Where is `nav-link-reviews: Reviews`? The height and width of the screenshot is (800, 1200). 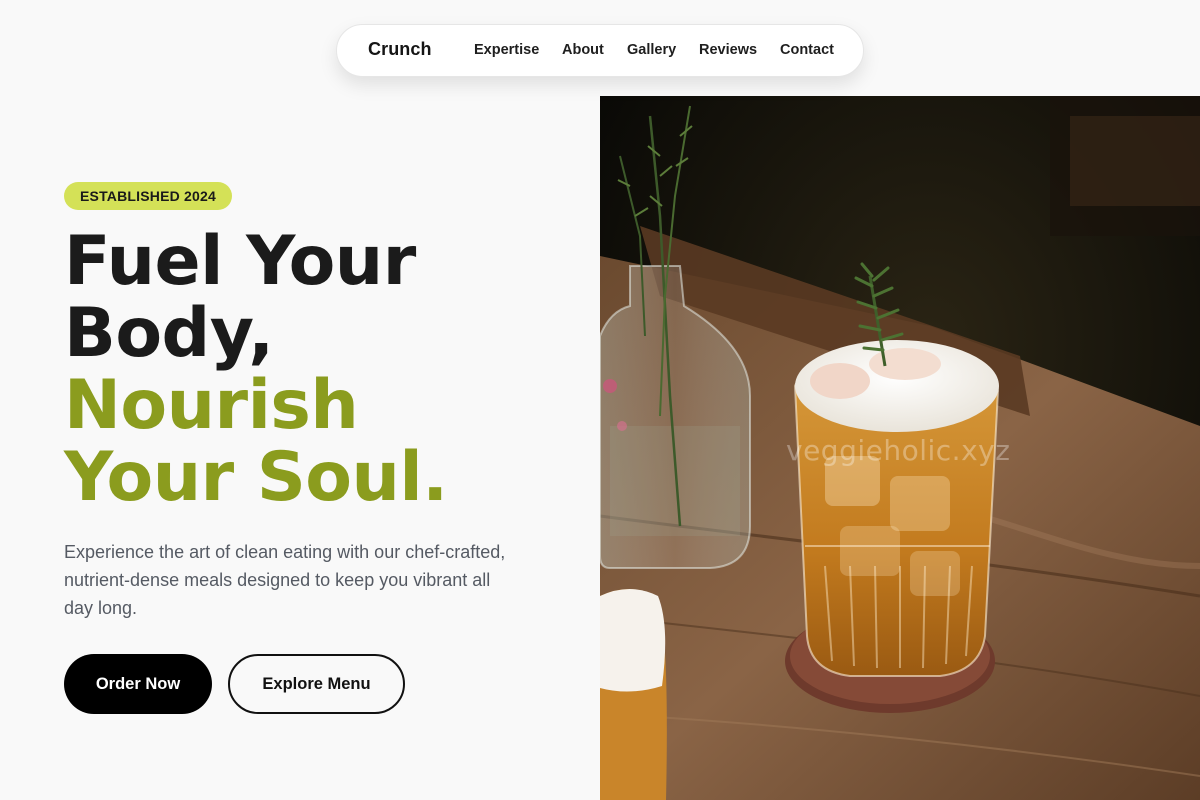 nav-link-reviews: Reviews is located at coordinates (728, 50).